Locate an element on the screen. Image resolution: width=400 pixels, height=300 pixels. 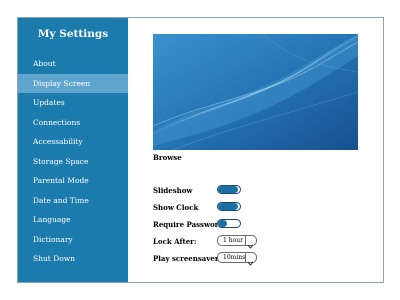
sidebar-item-storage-space: Storage Space is located at coordinates (73, 162).